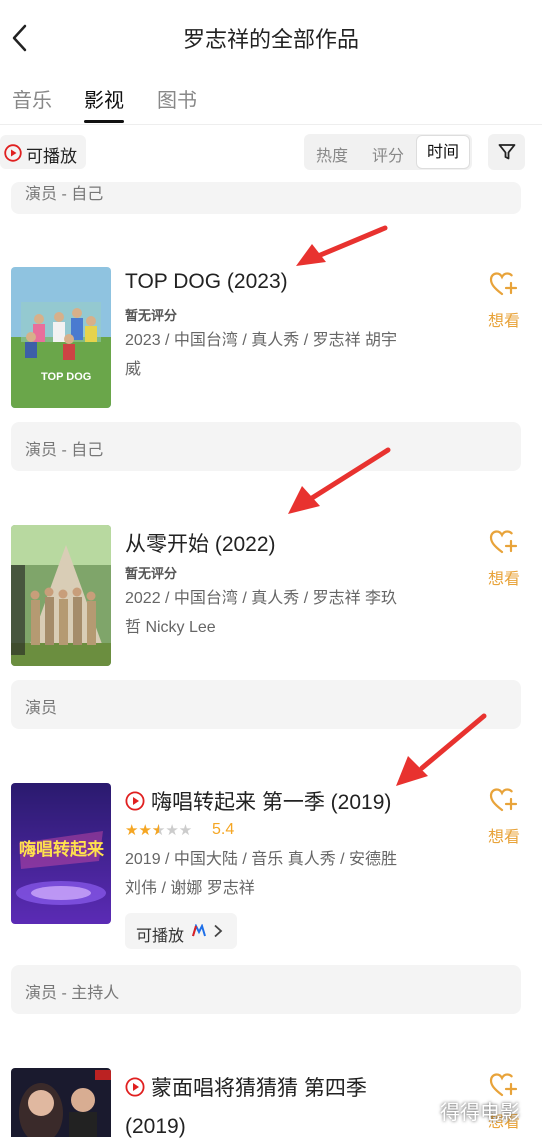 The width and height of the screenshot is (542, 1145). What do you see at coordinates (280, 613) in the screenshot?
I see `work-meta: 2022 / 中国台湾 / 真人秀 / 罗志祥 李玖 哲 Nicky Lee` at bounding box center [280, 613].